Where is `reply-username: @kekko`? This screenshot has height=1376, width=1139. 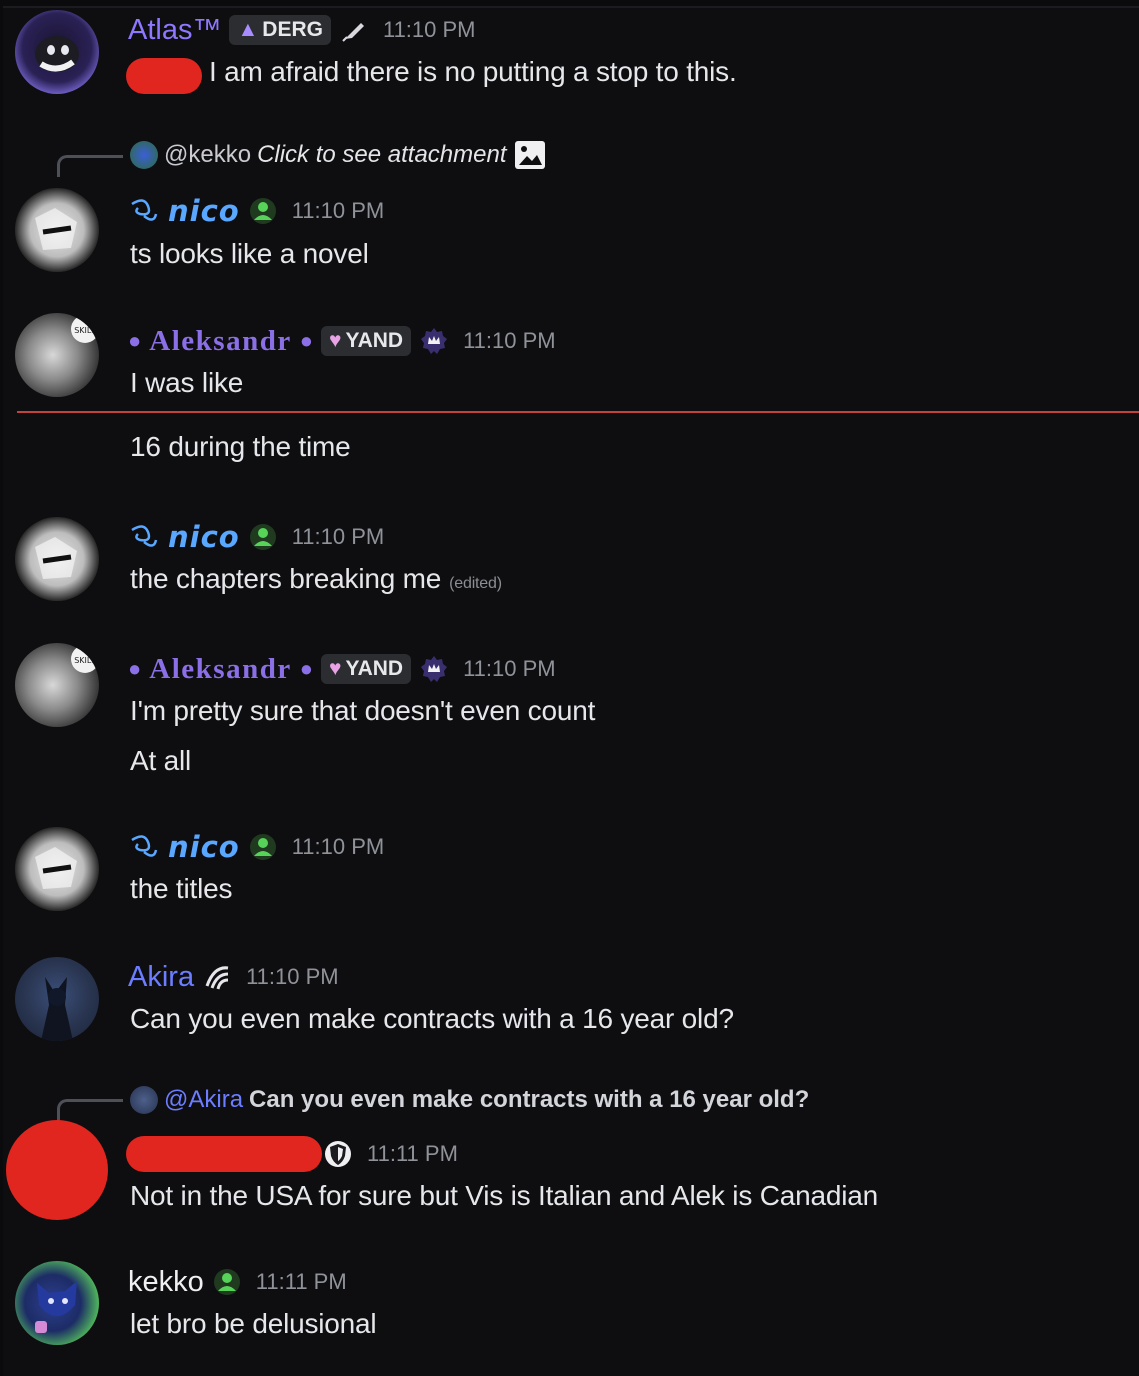
reply-username: @kekko is located at coordinates (207, 155).